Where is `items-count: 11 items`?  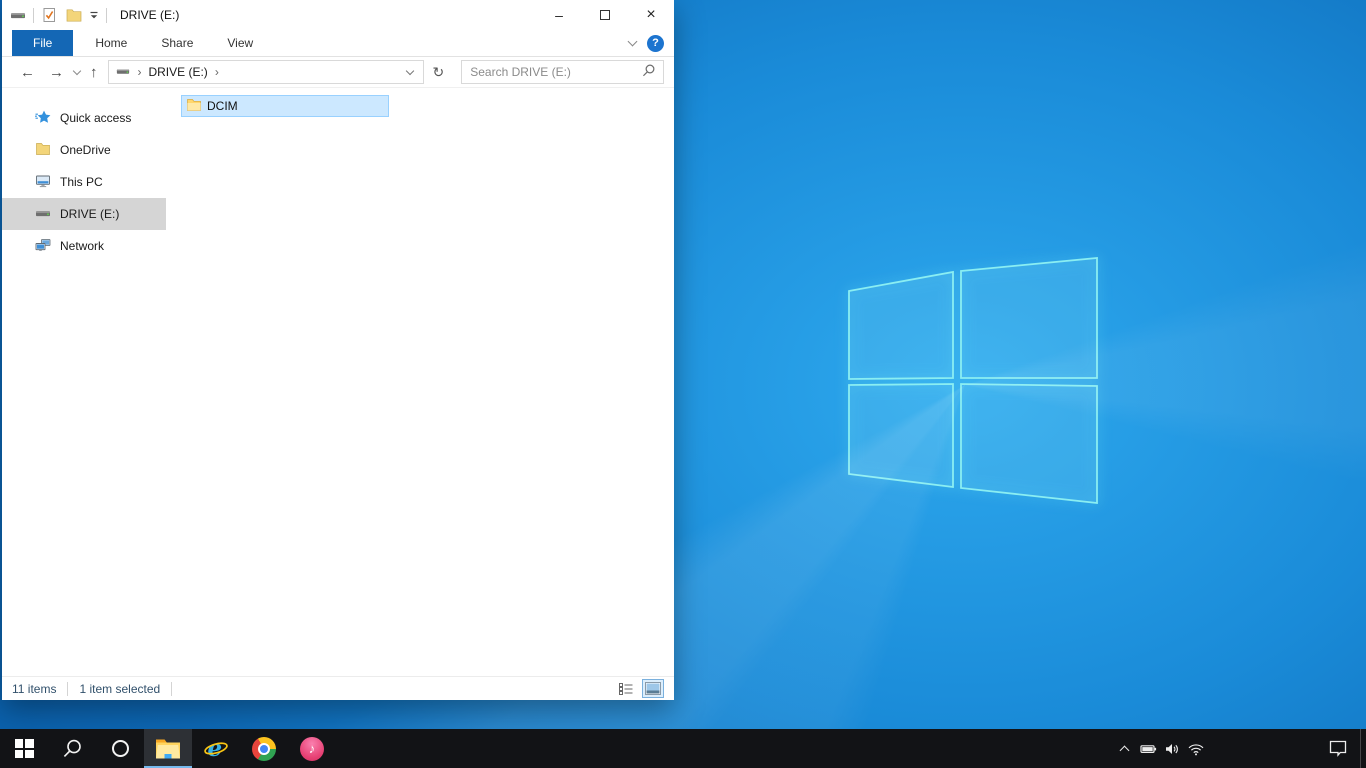
items-count: 11 items is located at coordinates (34, 688).